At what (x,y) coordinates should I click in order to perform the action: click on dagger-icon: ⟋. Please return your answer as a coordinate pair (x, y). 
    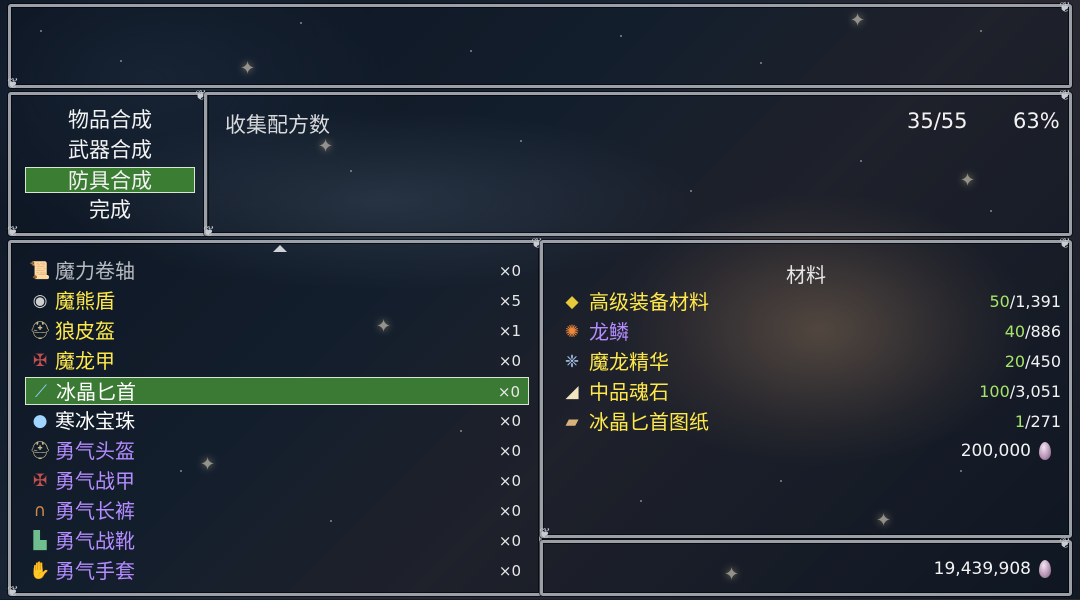
    Looking at the image, I should click on (41, 392).